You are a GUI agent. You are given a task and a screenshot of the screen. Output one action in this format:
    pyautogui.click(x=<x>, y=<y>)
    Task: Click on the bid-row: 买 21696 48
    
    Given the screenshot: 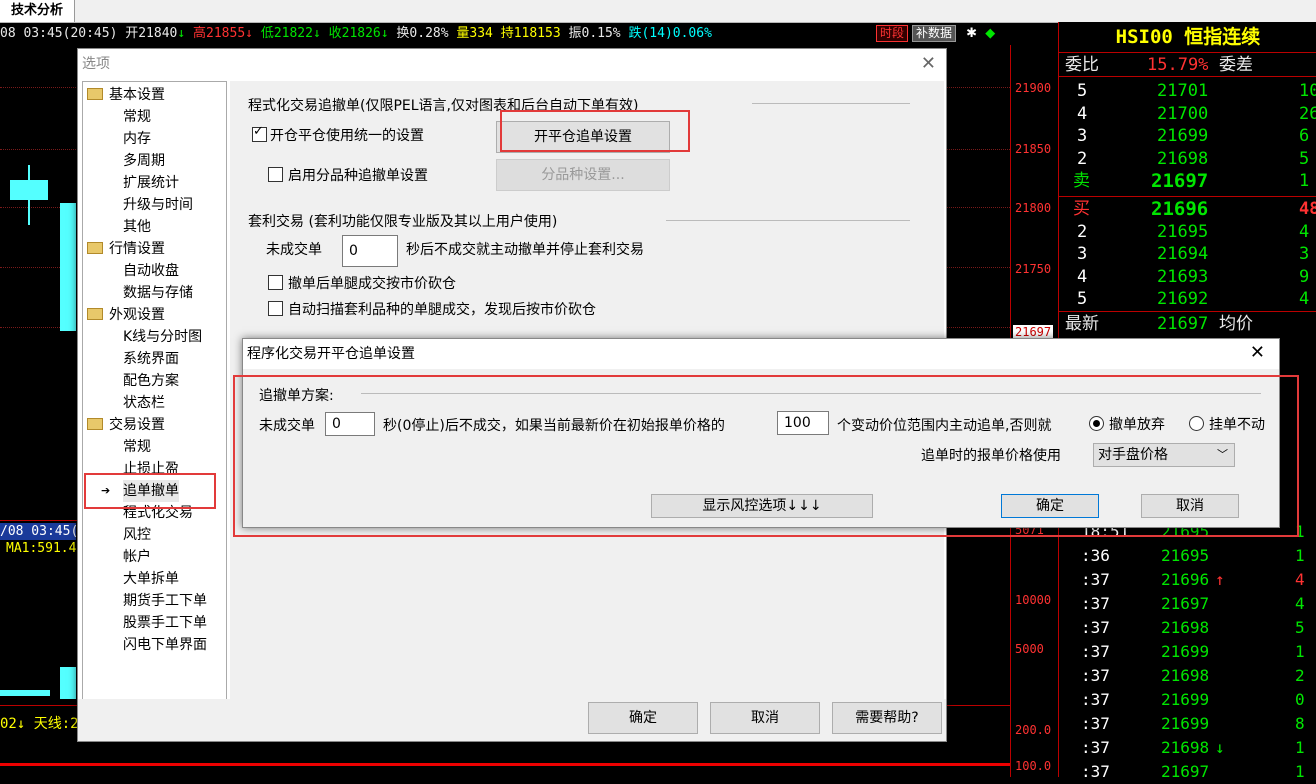 What is the action you would take?
    pyautogui.click(x=1187, y=209)
    